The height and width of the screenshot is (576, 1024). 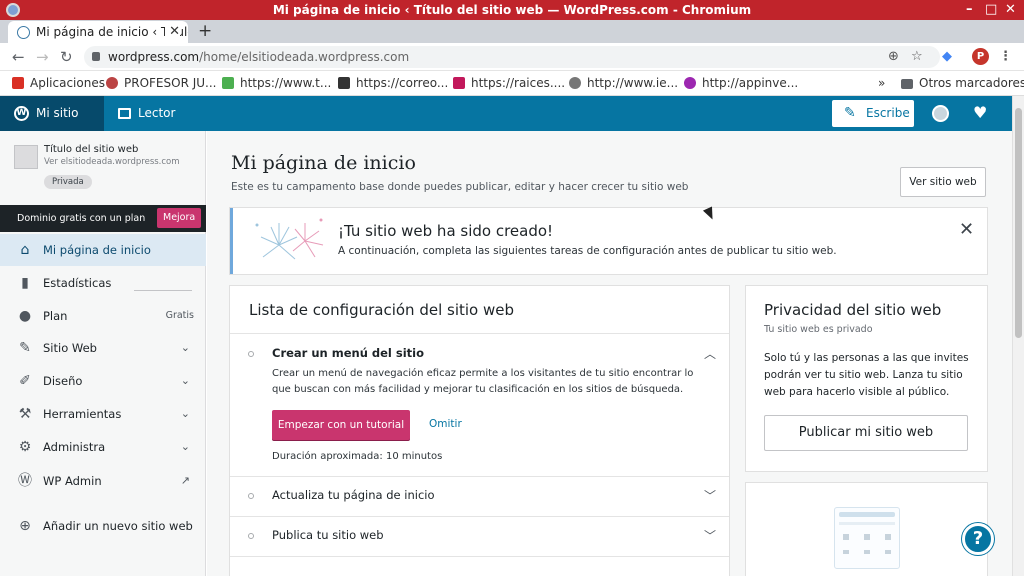 I want to click on sidebar-divider, so click(x=163, y=290).